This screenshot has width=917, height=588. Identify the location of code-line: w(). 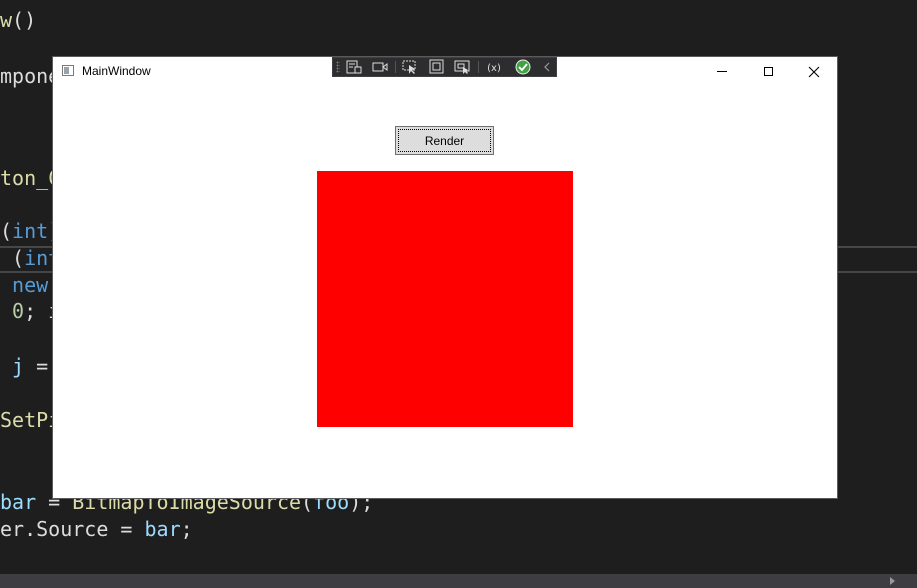
(18, 20).